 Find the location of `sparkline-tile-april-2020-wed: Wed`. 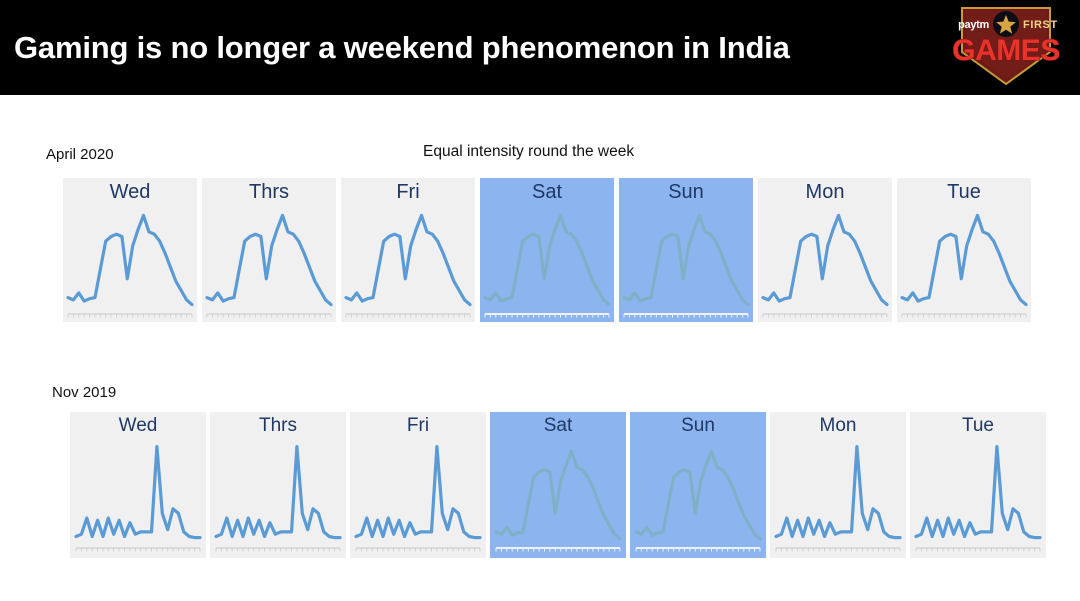

sparkline-tile-april-2020-wed: Wed is located at coordinates (130, 250).